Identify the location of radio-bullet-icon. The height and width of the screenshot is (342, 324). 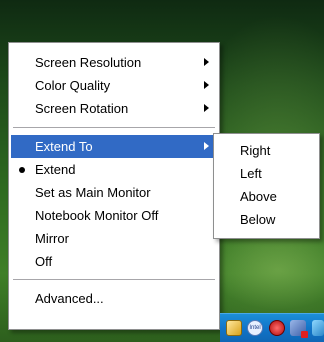
(22, 170).